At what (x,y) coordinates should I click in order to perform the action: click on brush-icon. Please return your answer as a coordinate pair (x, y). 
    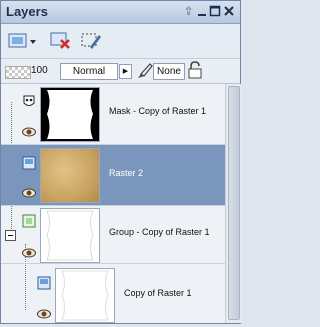
    Looking at the image, I should click on (144, 71).